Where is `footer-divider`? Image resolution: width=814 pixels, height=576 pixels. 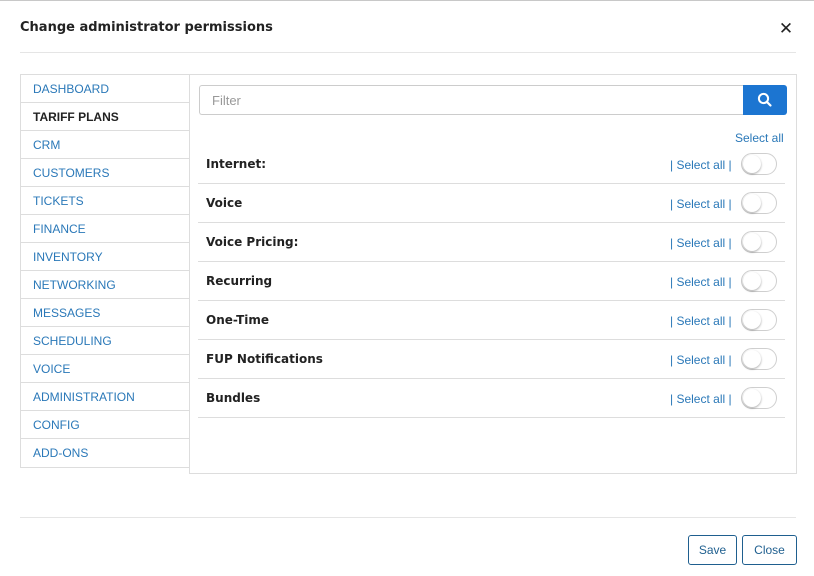
footer-divider is located at coordinates (408, 517).